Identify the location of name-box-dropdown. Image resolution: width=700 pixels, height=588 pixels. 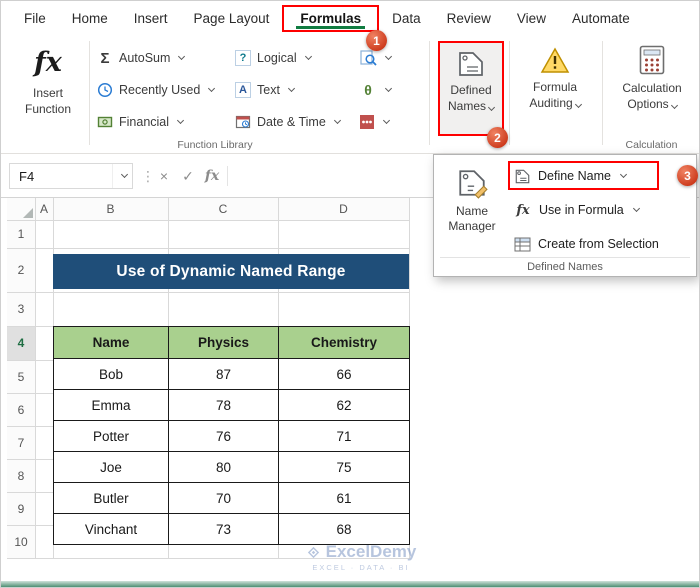
(122, 176).